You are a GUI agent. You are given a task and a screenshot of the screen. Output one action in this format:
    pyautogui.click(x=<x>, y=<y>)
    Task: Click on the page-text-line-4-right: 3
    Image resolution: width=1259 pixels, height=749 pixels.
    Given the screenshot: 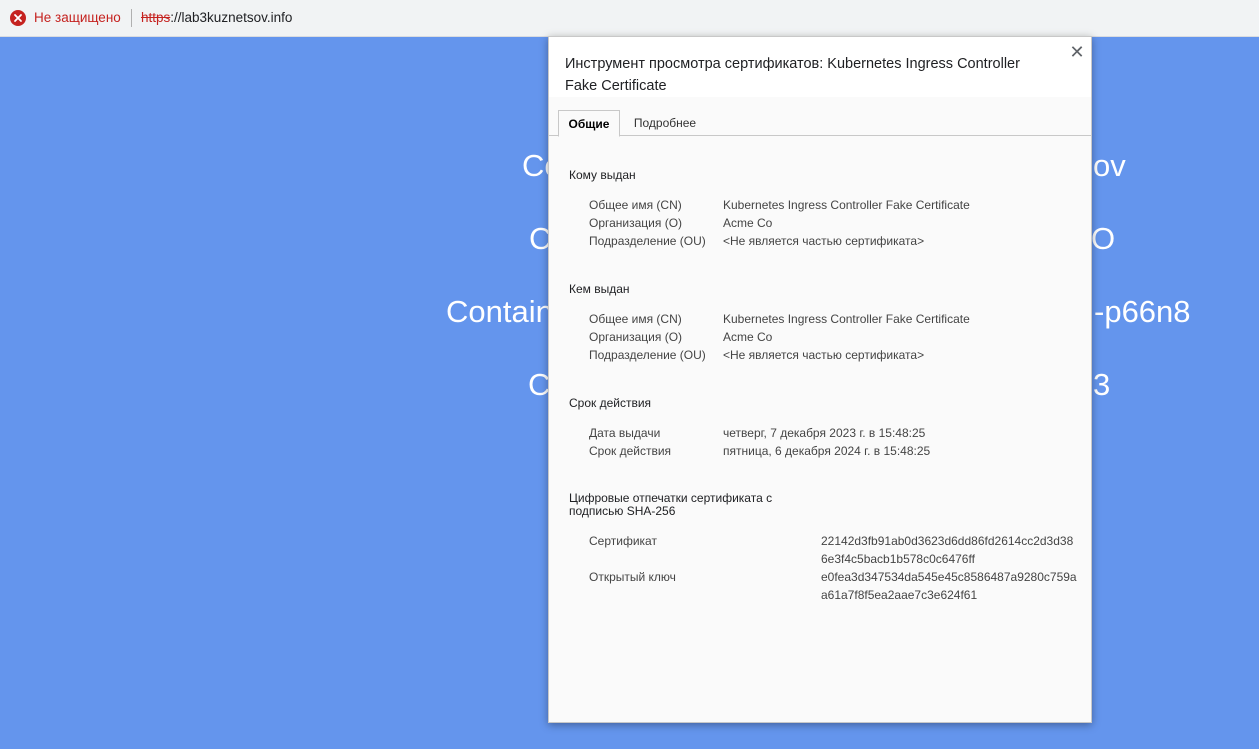 What is the action you would take?
    pyautogui.click(x=1102, y=384)
    